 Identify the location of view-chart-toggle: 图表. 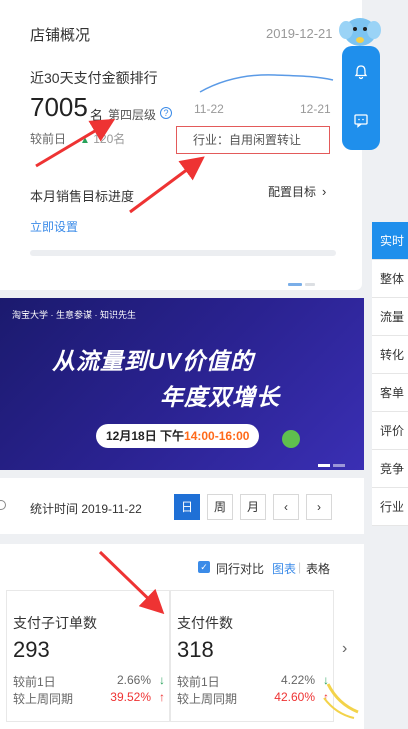
(284, 568).